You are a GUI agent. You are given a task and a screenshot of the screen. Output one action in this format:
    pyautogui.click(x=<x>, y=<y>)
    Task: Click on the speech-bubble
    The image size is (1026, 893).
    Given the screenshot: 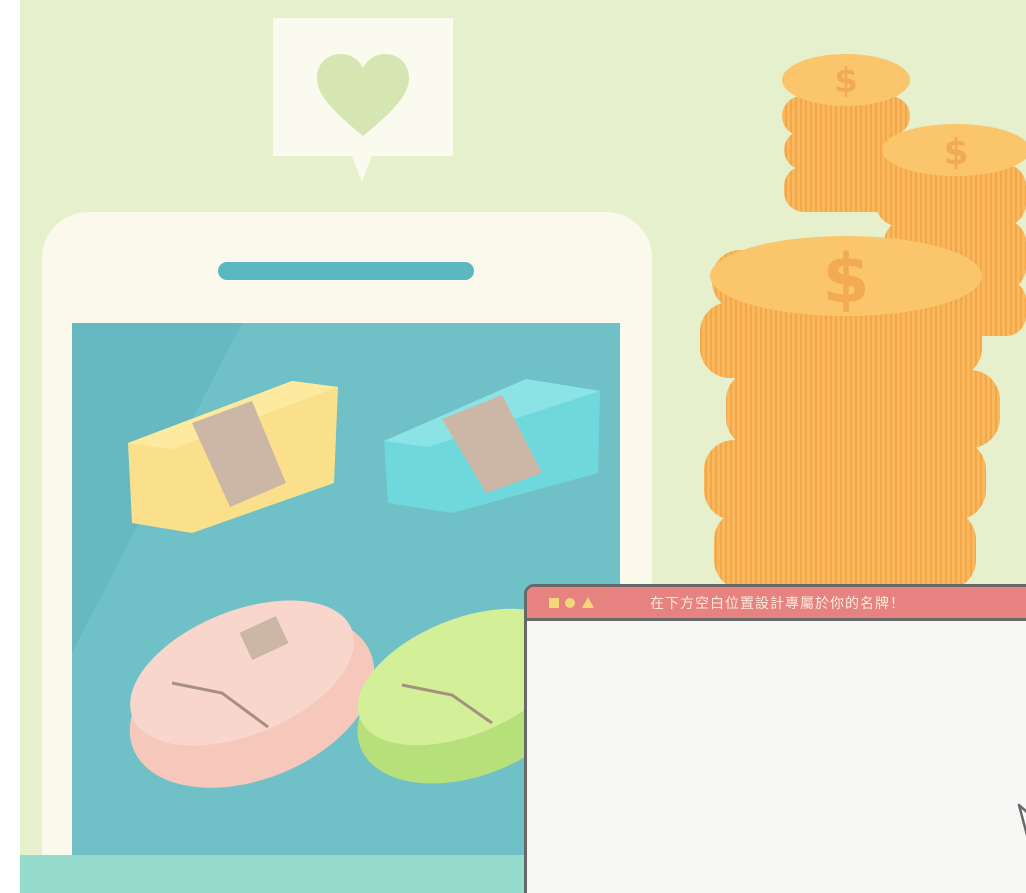 What is the action you would take?
    pyautogui.click(x=363, y=87)
    